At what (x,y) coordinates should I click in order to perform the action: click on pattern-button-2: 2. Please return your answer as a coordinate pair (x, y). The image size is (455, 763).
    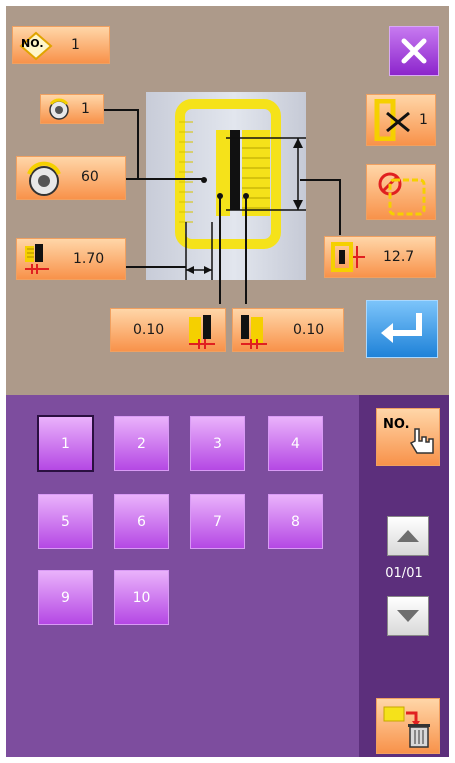
    Looking at the image, I should click on (141, 443).